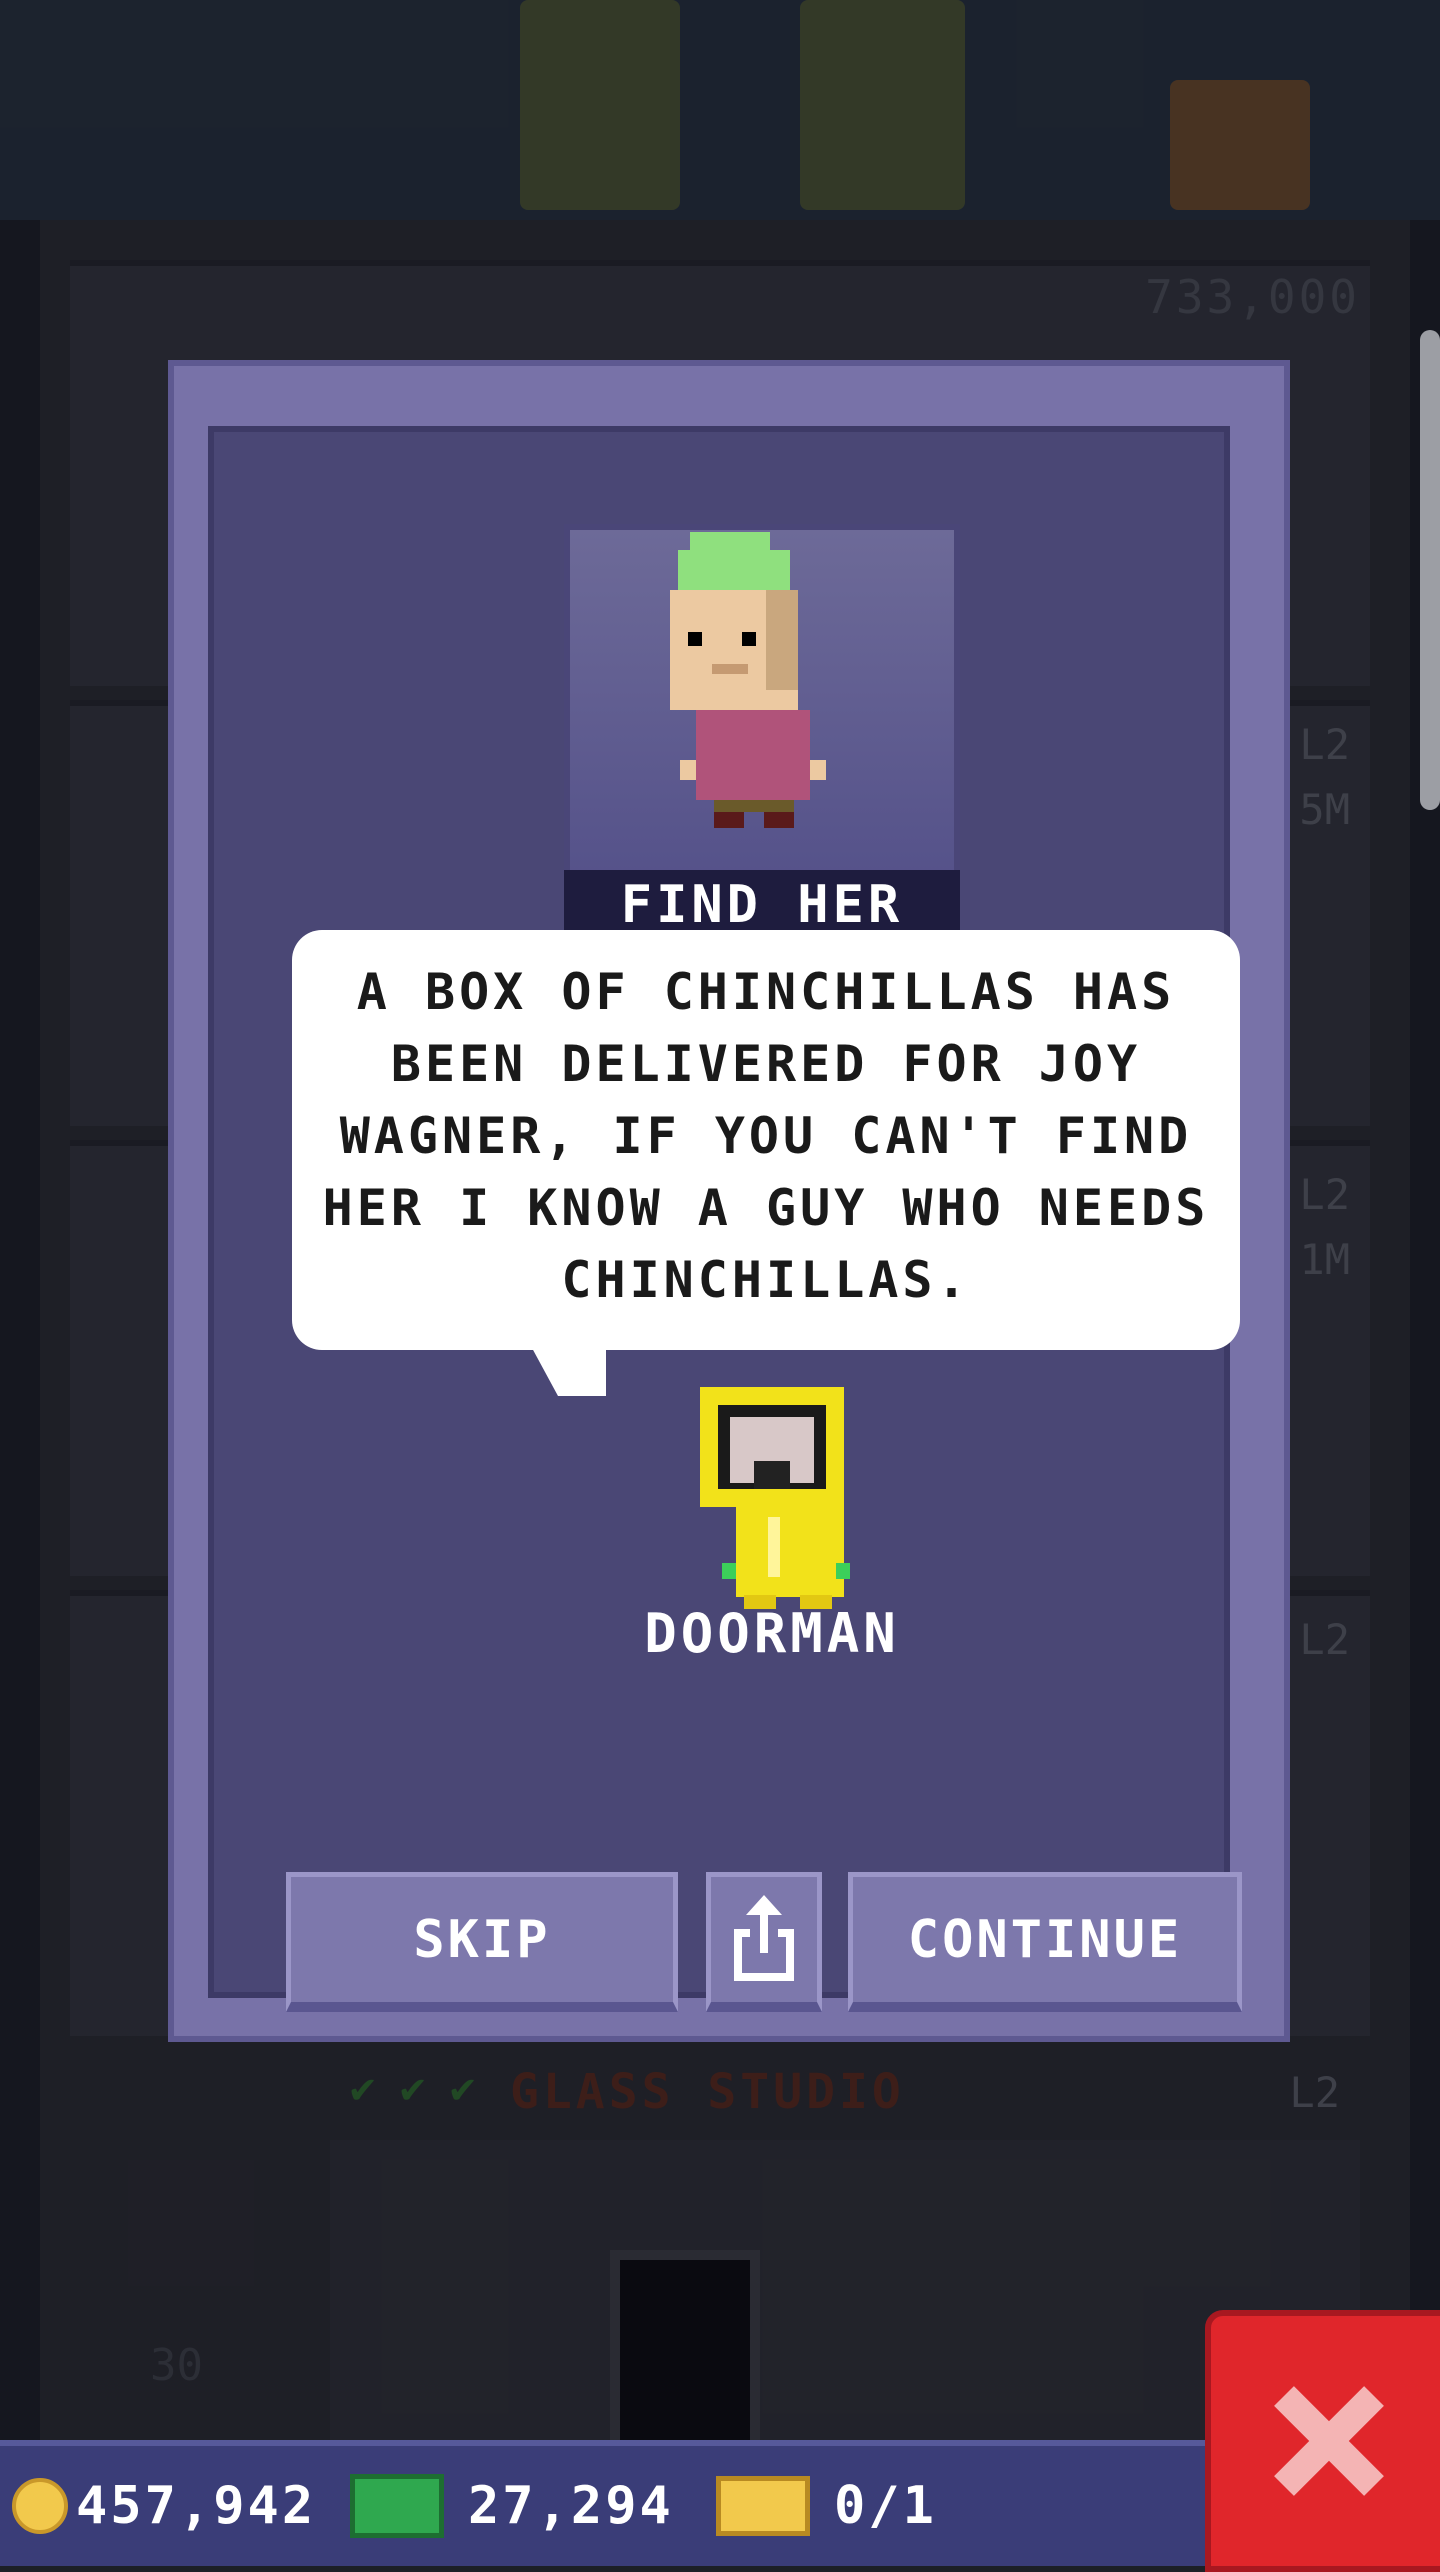  What do you see at coordinates (196, 2506) in the screenshot?
I see `coins-value: 457,942` at bounding box center [196, 2506].